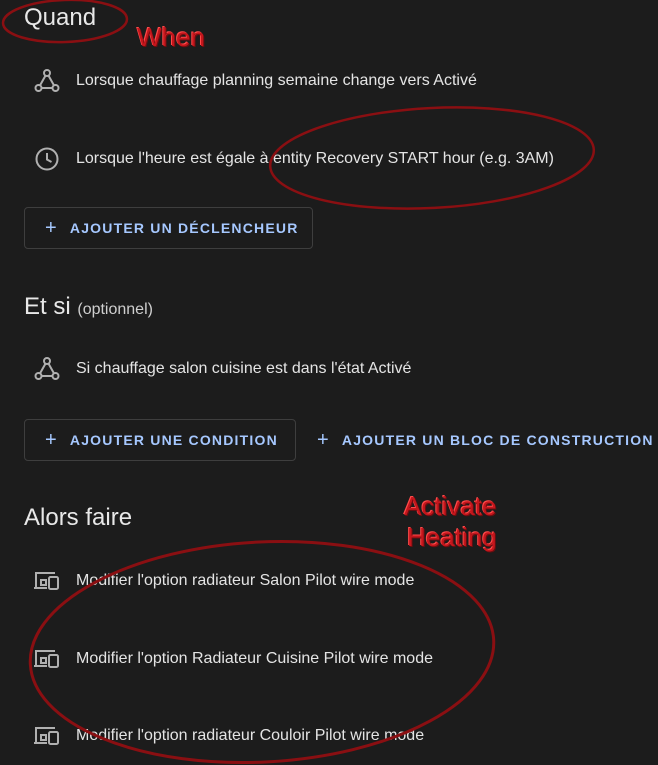  What do you see at coordinates (60, 17) in the screenshot?
I see `when-section-title: Quand` at bounding box center [60, 17].